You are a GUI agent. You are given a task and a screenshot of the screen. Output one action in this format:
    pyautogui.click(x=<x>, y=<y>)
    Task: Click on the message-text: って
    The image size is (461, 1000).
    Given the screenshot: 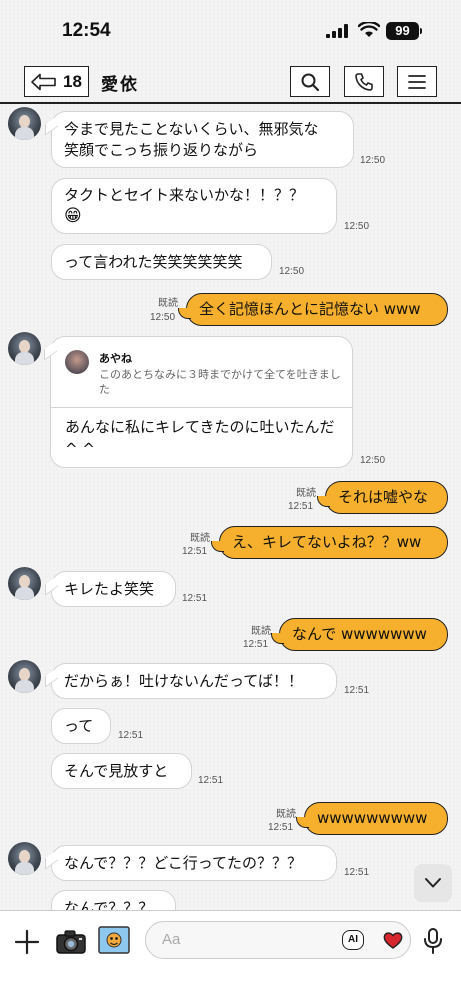 What is the action you would take?
    pyautogui.click(x=79, y=726)
    